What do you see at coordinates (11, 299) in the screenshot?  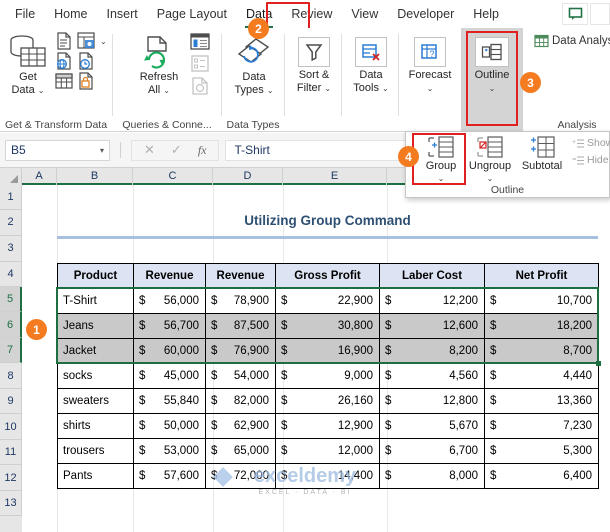 I see `row-header-5: 5` at bounding box center [11, 299].